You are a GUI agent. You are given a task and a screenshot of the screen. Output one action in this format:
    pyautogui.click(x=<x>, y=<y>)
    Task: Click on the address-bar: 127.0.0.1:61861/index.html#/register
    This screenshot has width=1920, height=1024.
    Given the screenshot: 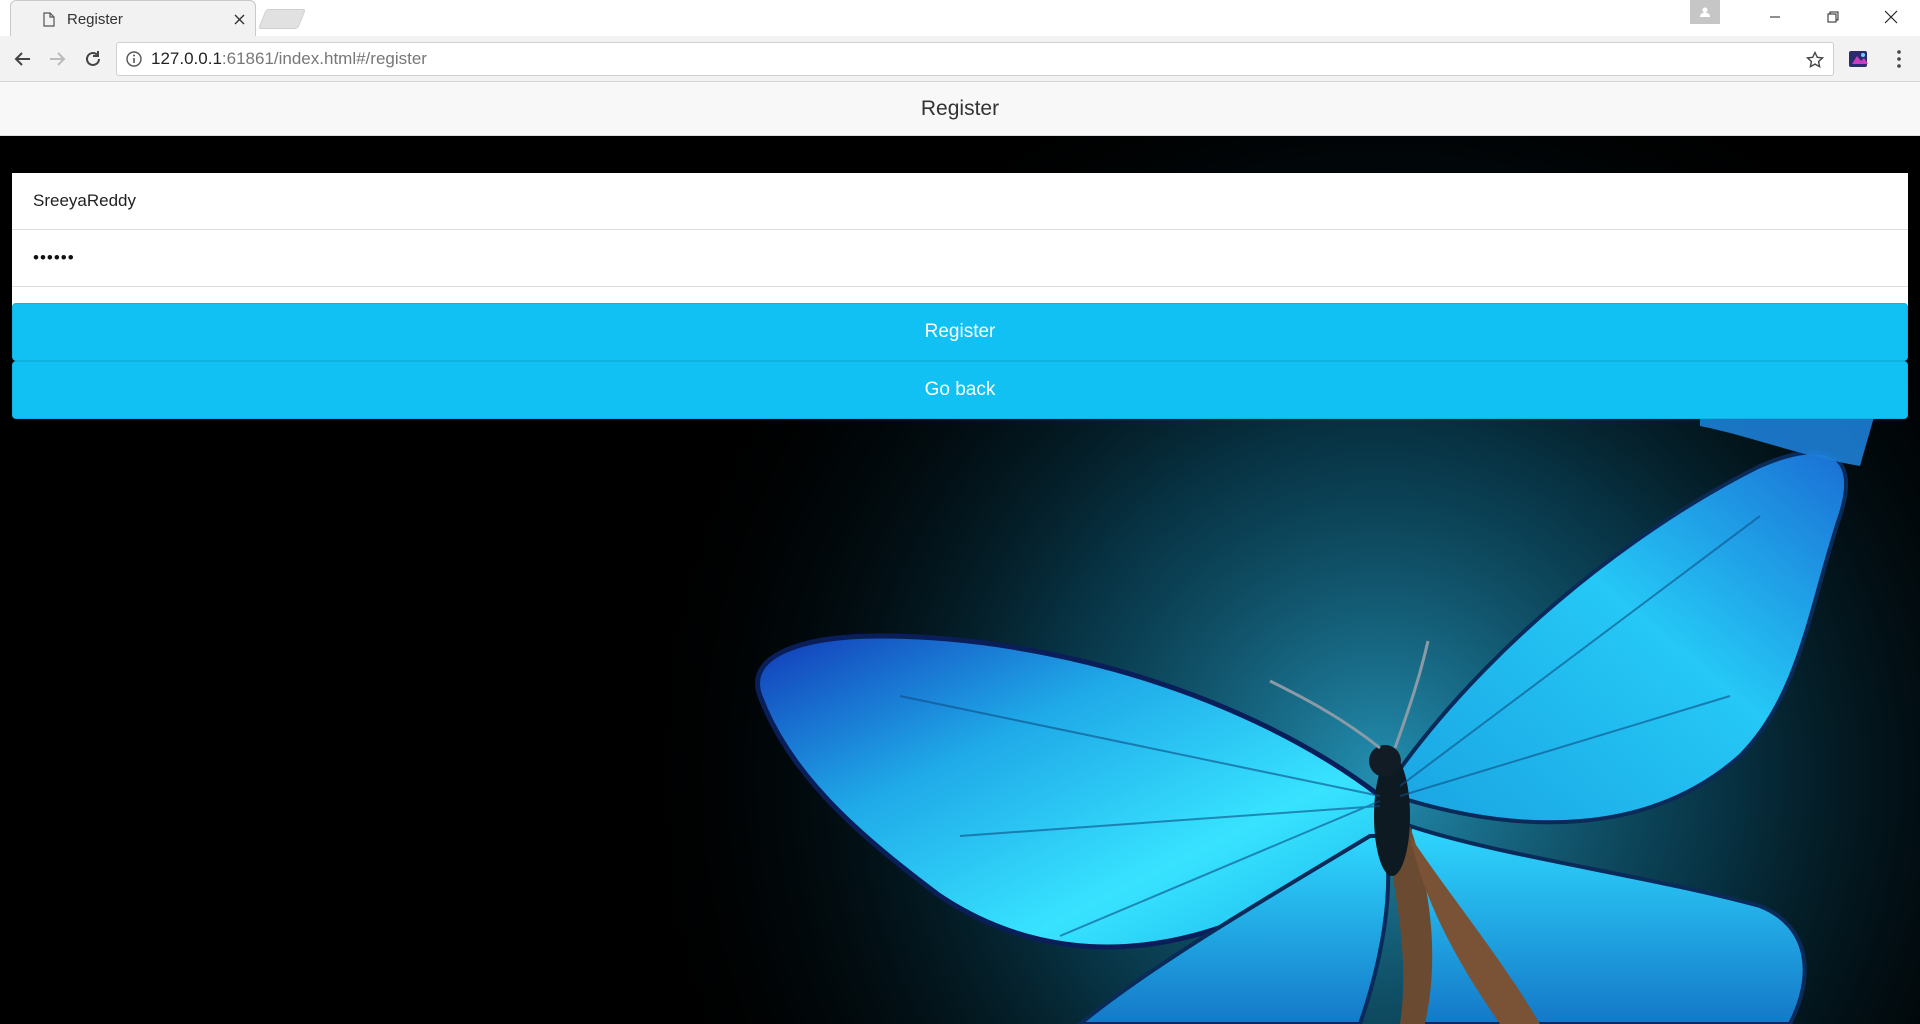 What is the action you would take?
    pyautogui.click(x=975, y=59)
    